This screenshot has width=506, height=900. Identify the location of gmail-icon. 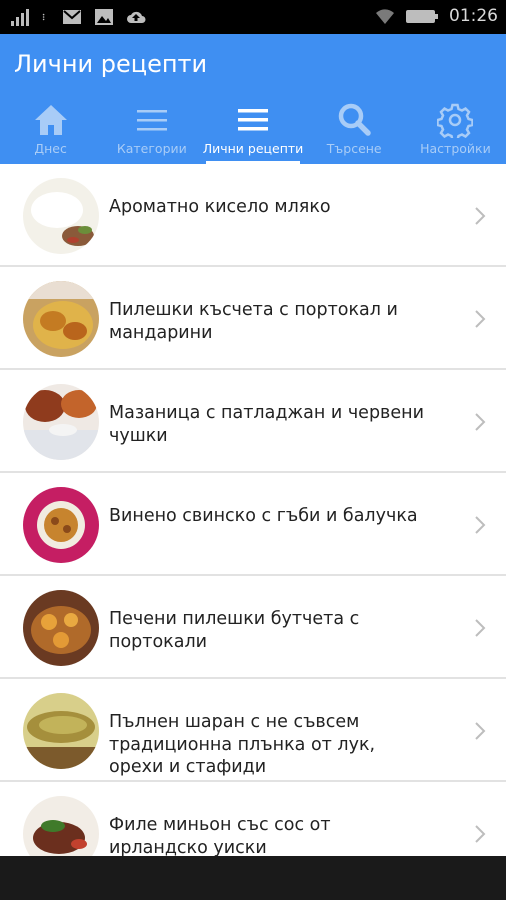
(72, 17).